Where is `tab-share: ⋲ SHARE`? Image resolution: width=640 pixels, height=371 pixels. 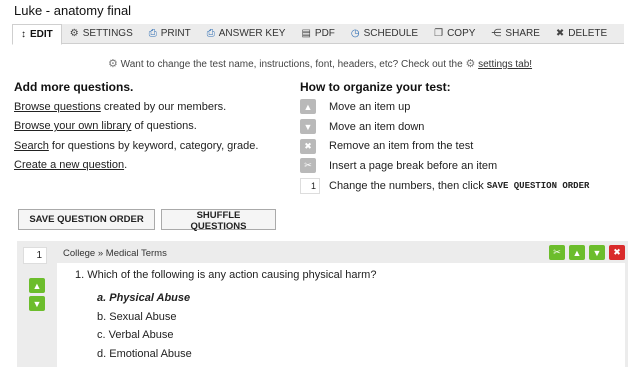 tab-share: ⋲ SHARE is located at coordinates (515, 33).